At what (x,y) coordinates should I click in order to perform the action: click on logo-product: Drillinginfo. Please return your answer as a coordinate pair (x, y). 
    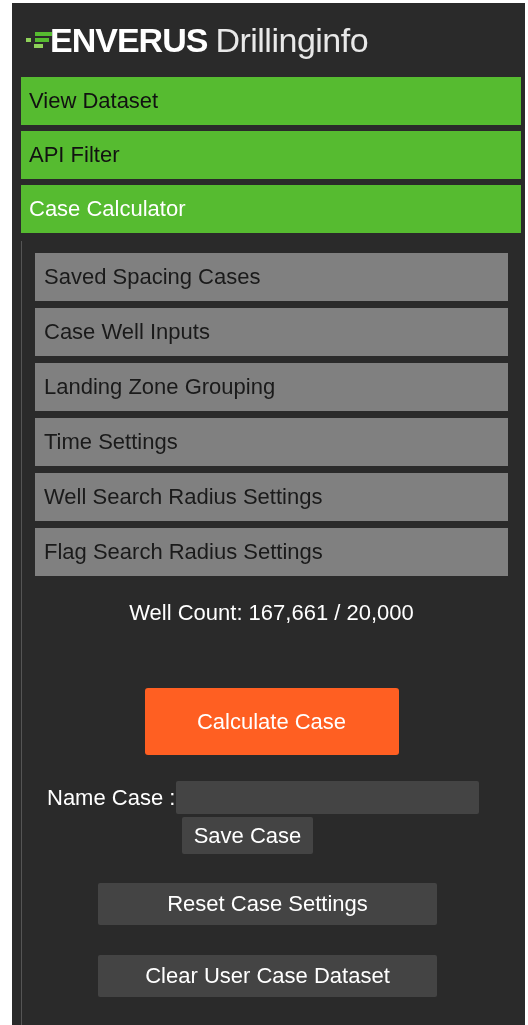
    Looking at the image, I should click on (292, 40).